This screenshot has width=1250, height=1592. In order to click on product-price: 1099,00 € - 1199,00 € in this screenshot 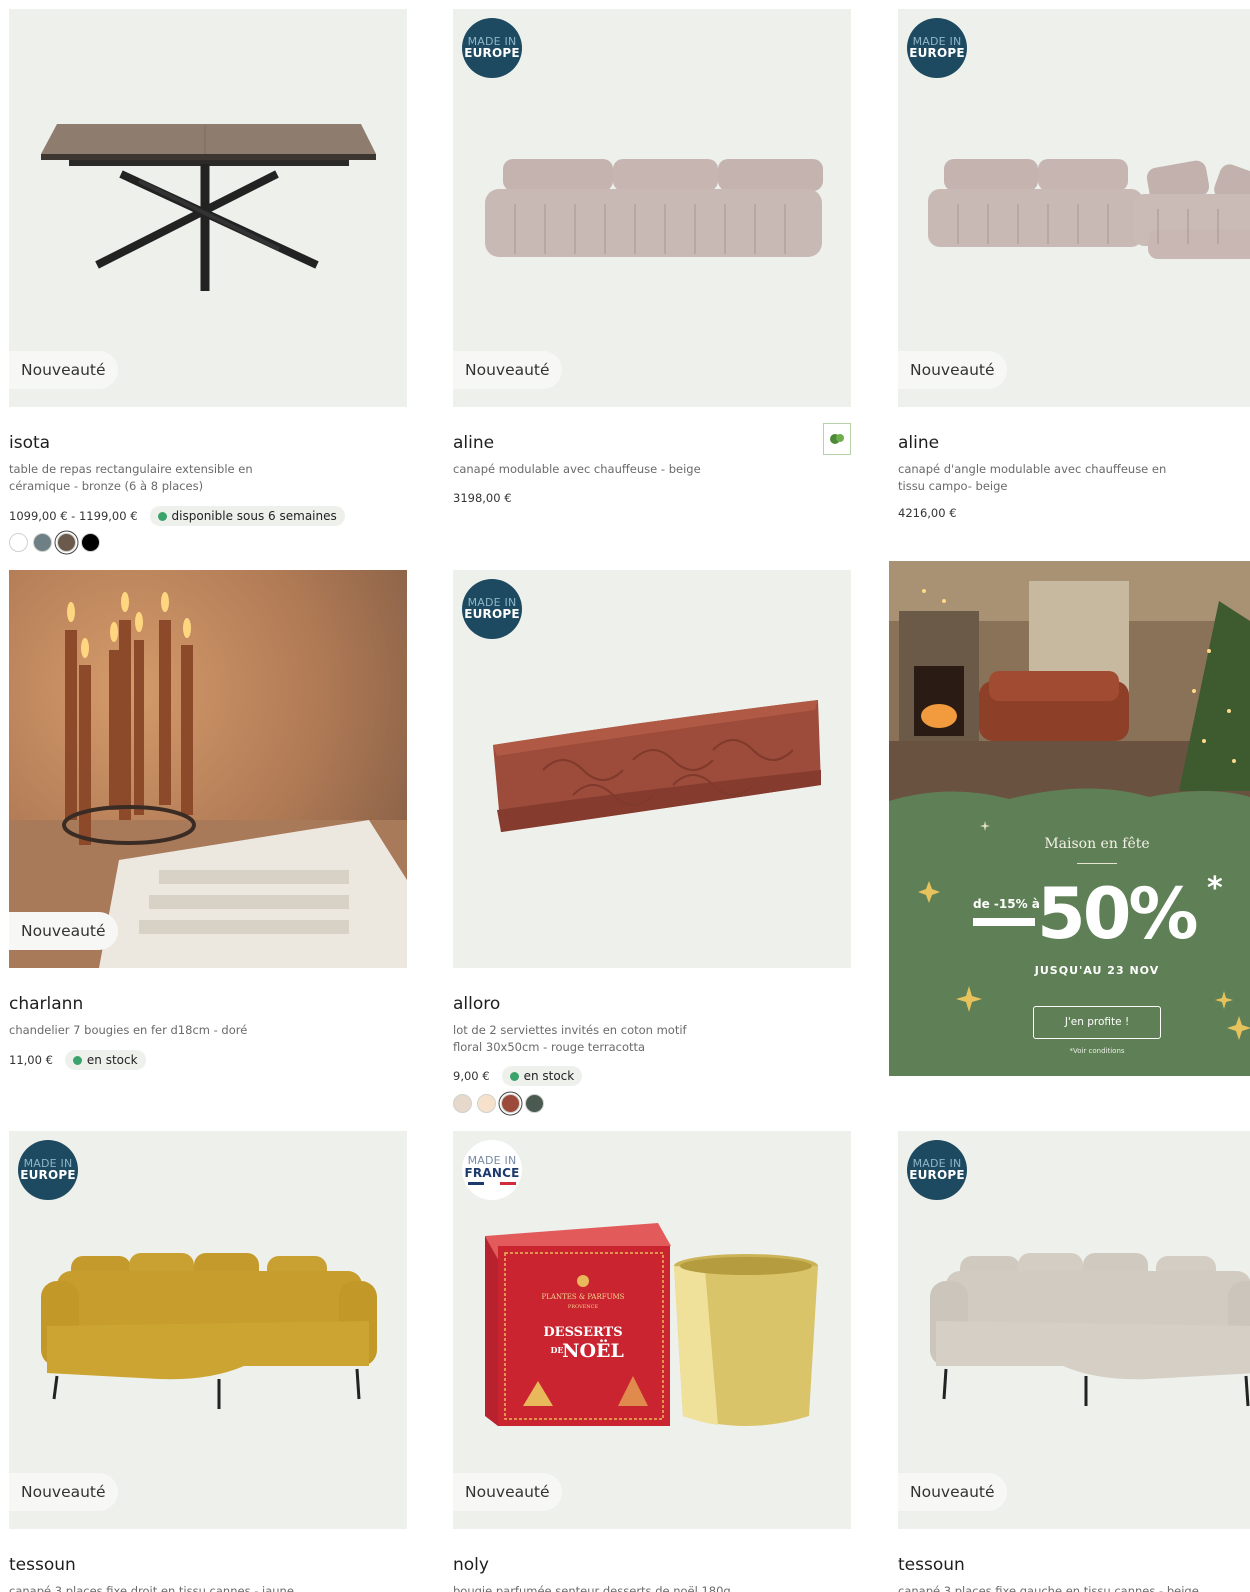, I will do `click(73, 516)`.